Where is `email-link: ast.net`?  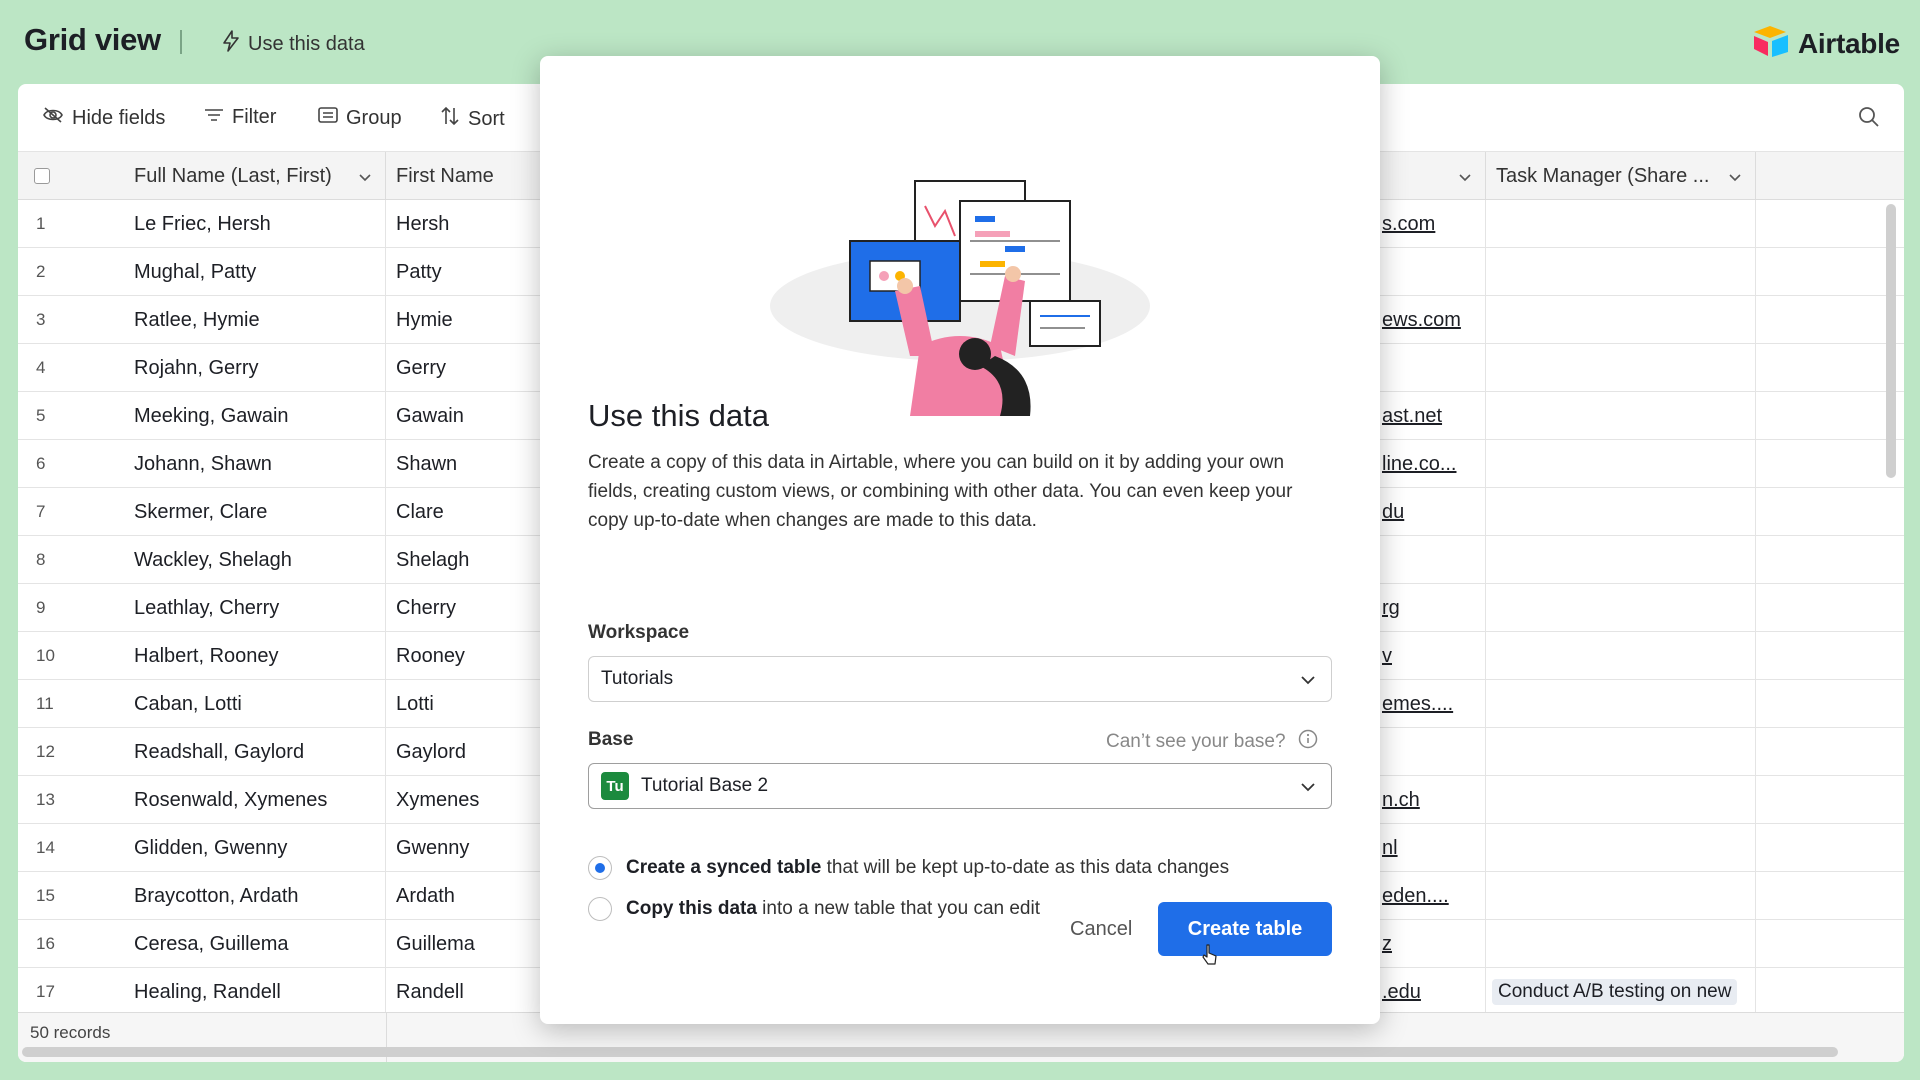 email-link: ast.net is located at coordinates (1412, 416).